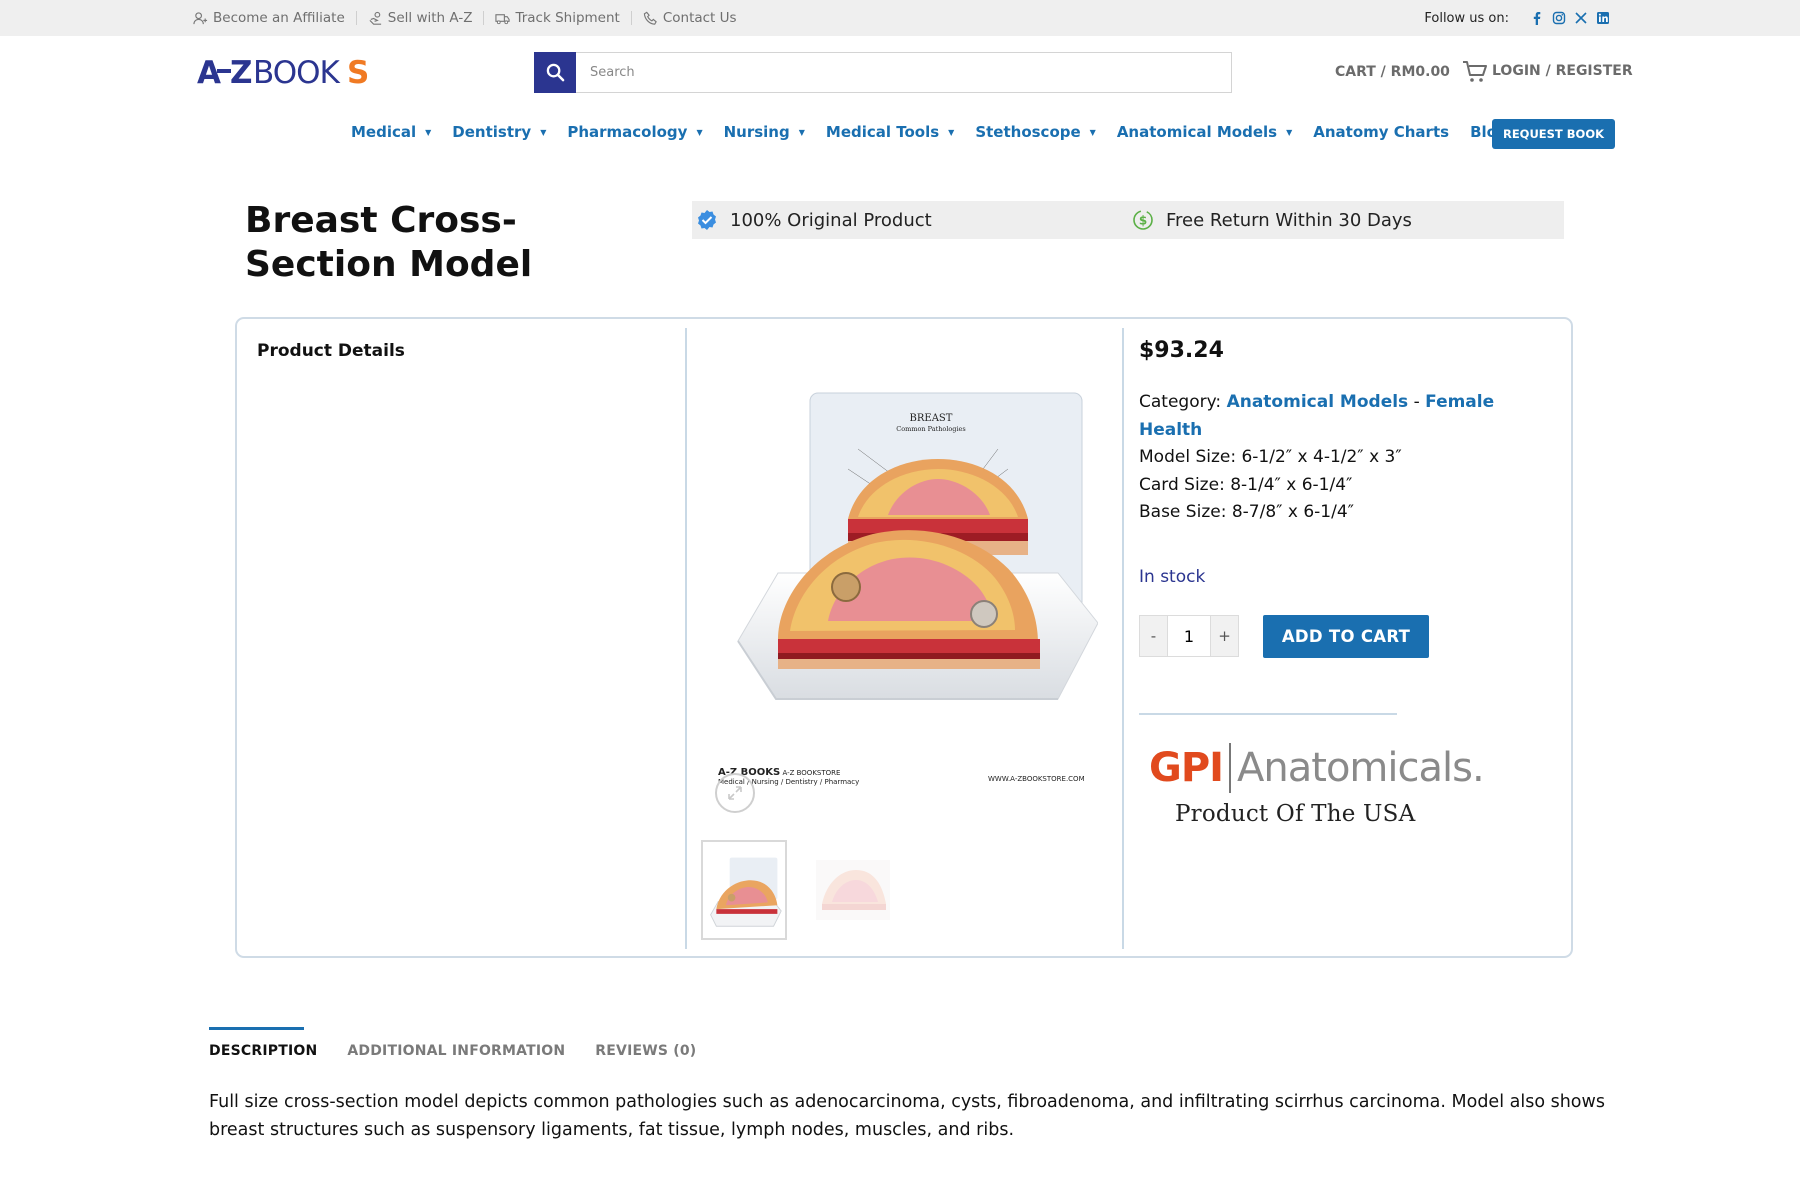 The width and height of the screenshot is (1800, 1188). I want to click on search-bar, so click(883, 72).